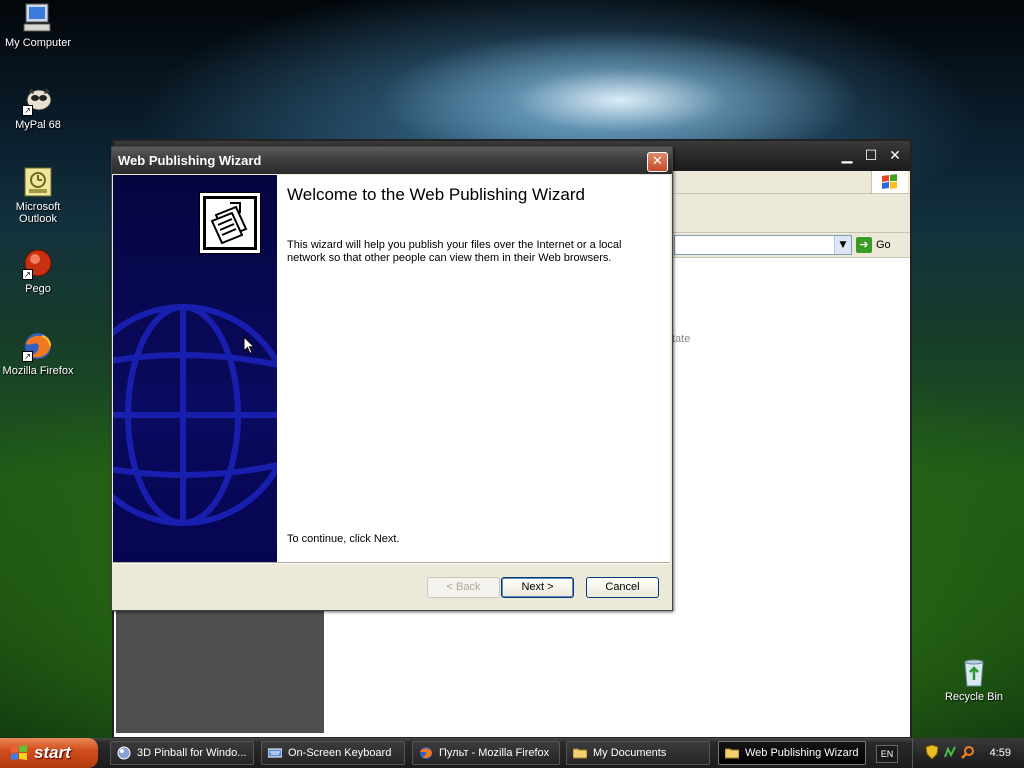 The image size is (1024, 768). What do you see at coordinates (392, 160) in the screenshot?
I see `wizard-titlebar: Web Publishing Wizard ✕` at bounding box center [392, 160].